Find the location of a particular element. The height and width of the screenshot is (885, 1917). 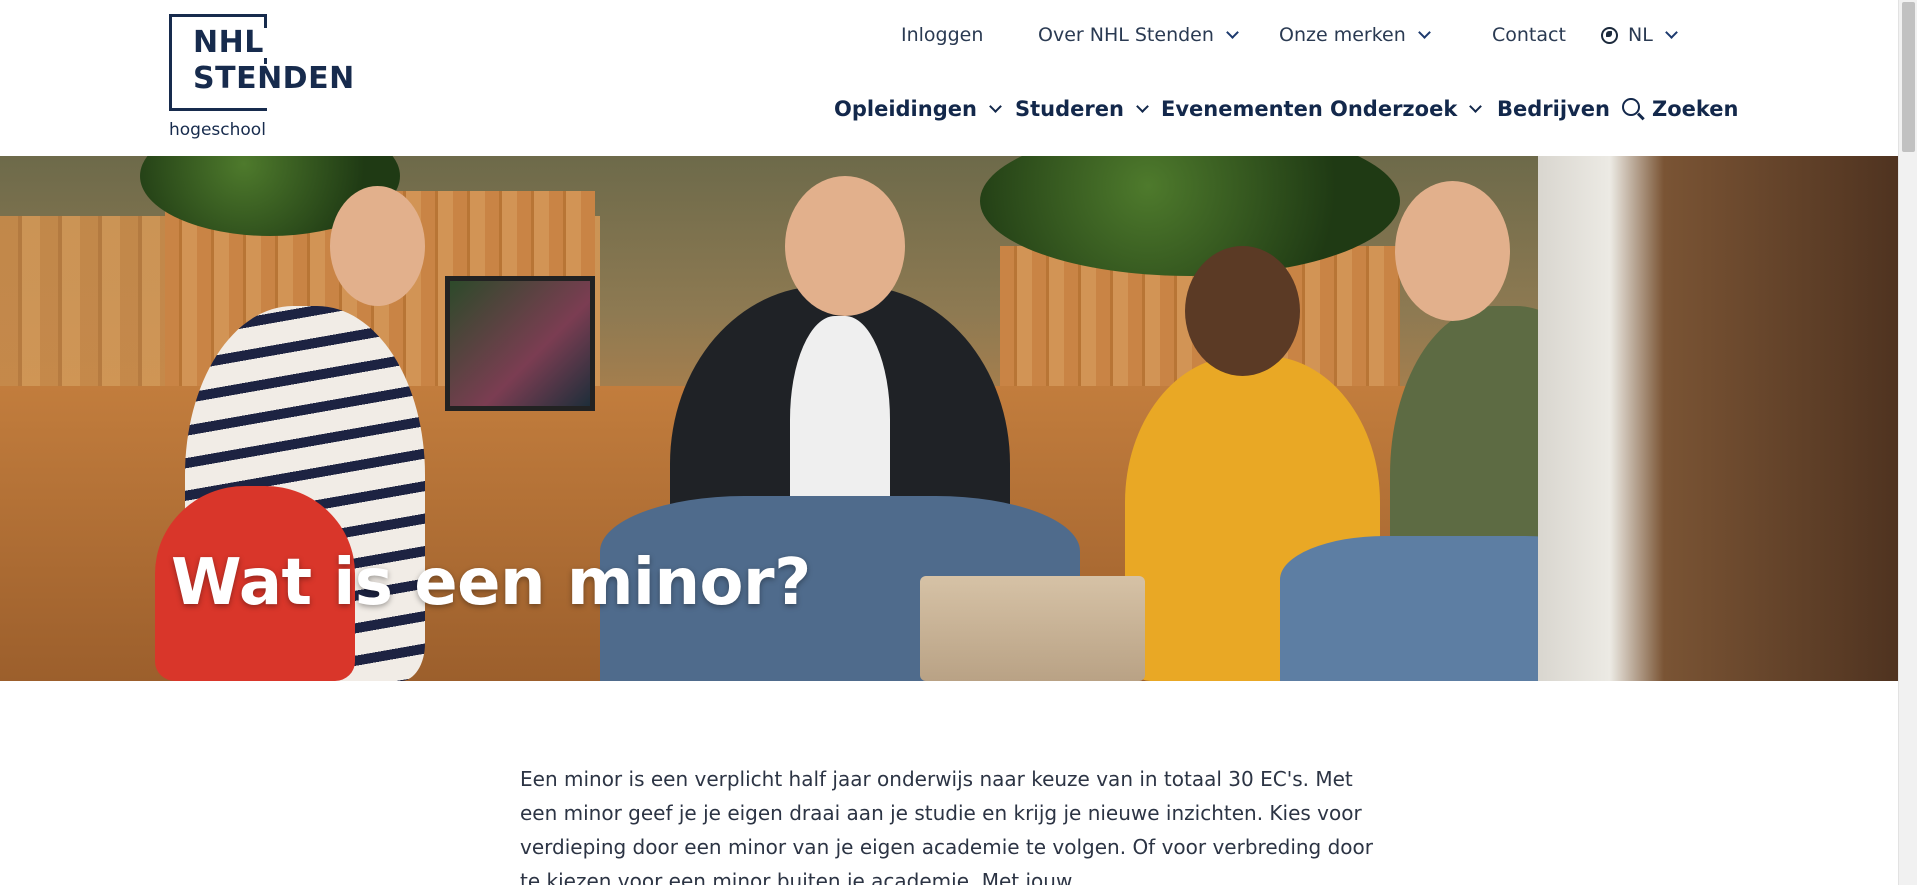

page-title: Wat is een minor? is located at coordinates (491, 583).